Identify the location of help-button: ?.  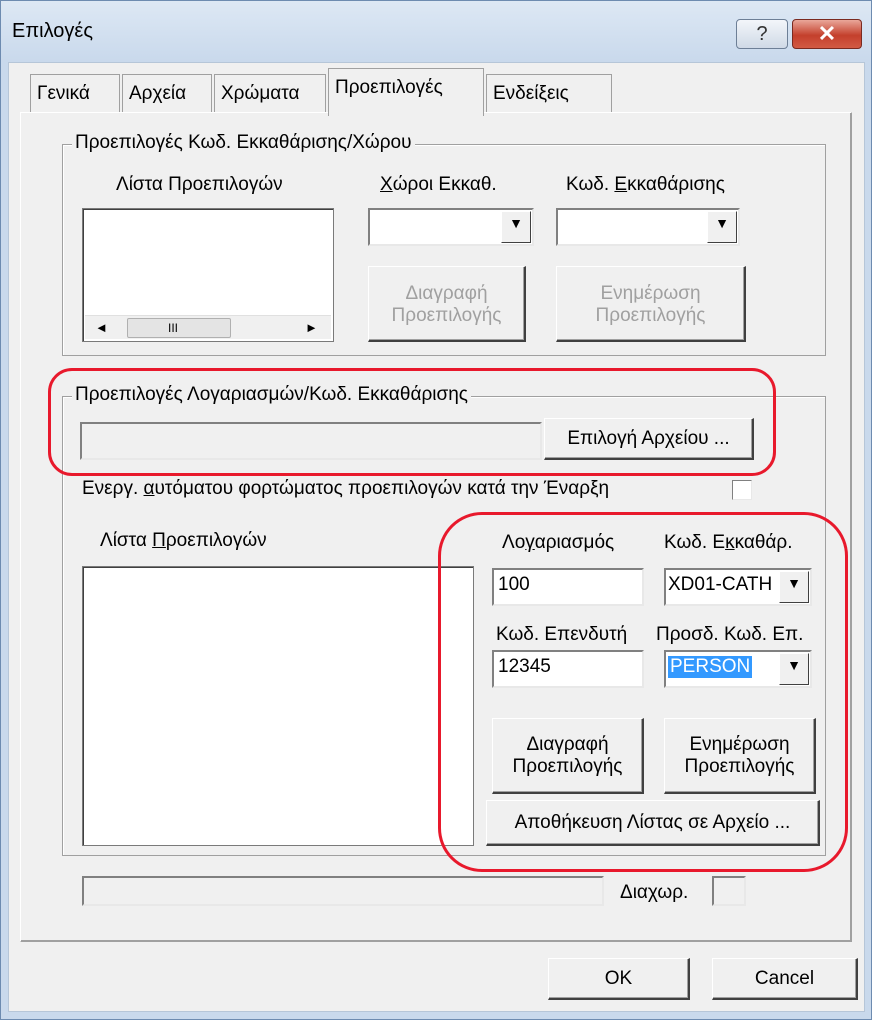
(762, 34).